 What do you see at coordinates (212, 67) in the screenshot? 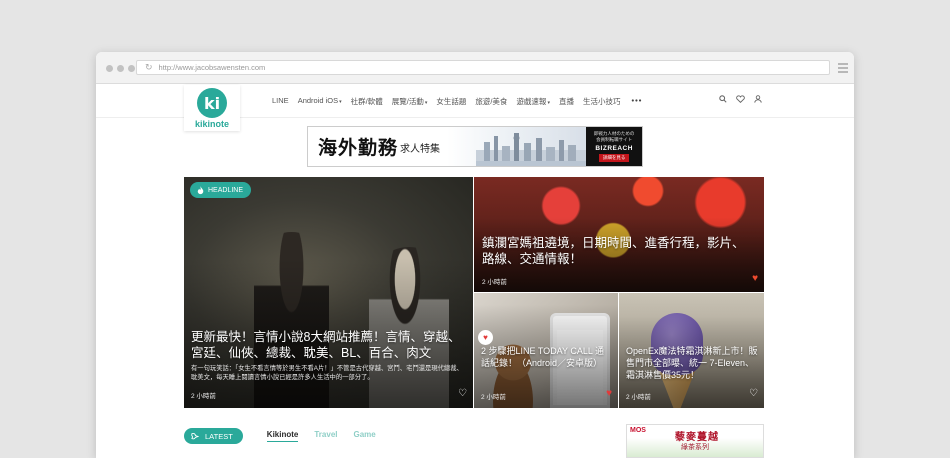
I see `url-text: http://www.jacobsawensten.com` at bounding box center [212, 67].